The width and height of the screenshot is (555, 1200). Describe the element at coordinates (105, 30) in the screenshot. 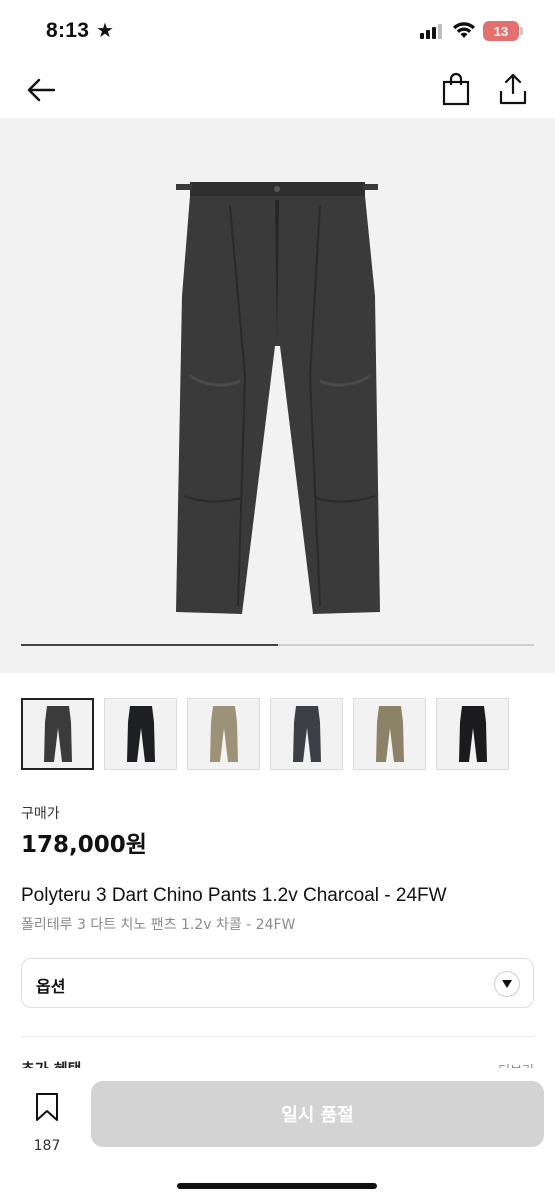

I see `star-icon: ★` at that location.